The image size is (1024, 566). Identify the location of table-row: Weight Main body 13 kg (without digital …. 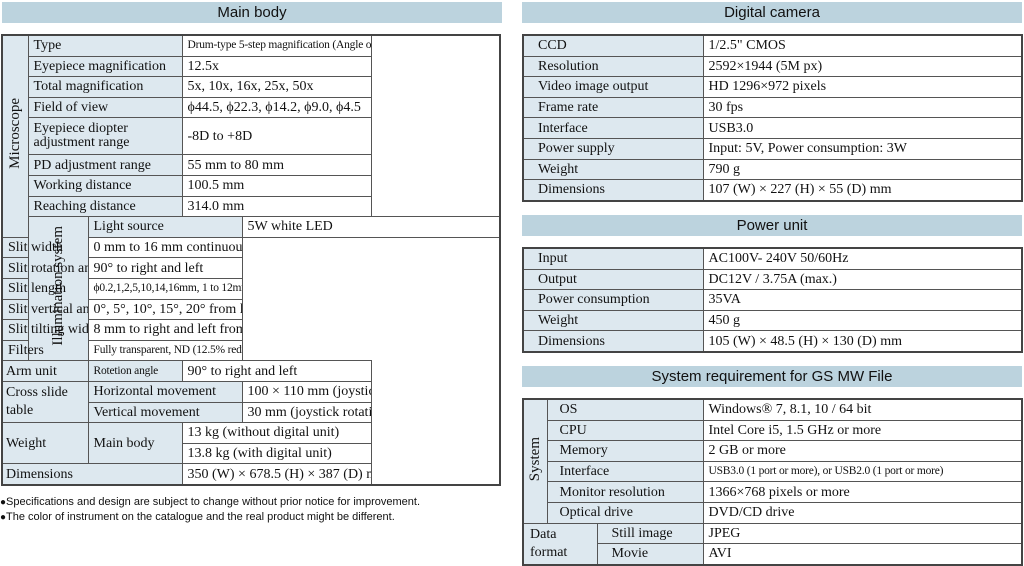
(250, 443).